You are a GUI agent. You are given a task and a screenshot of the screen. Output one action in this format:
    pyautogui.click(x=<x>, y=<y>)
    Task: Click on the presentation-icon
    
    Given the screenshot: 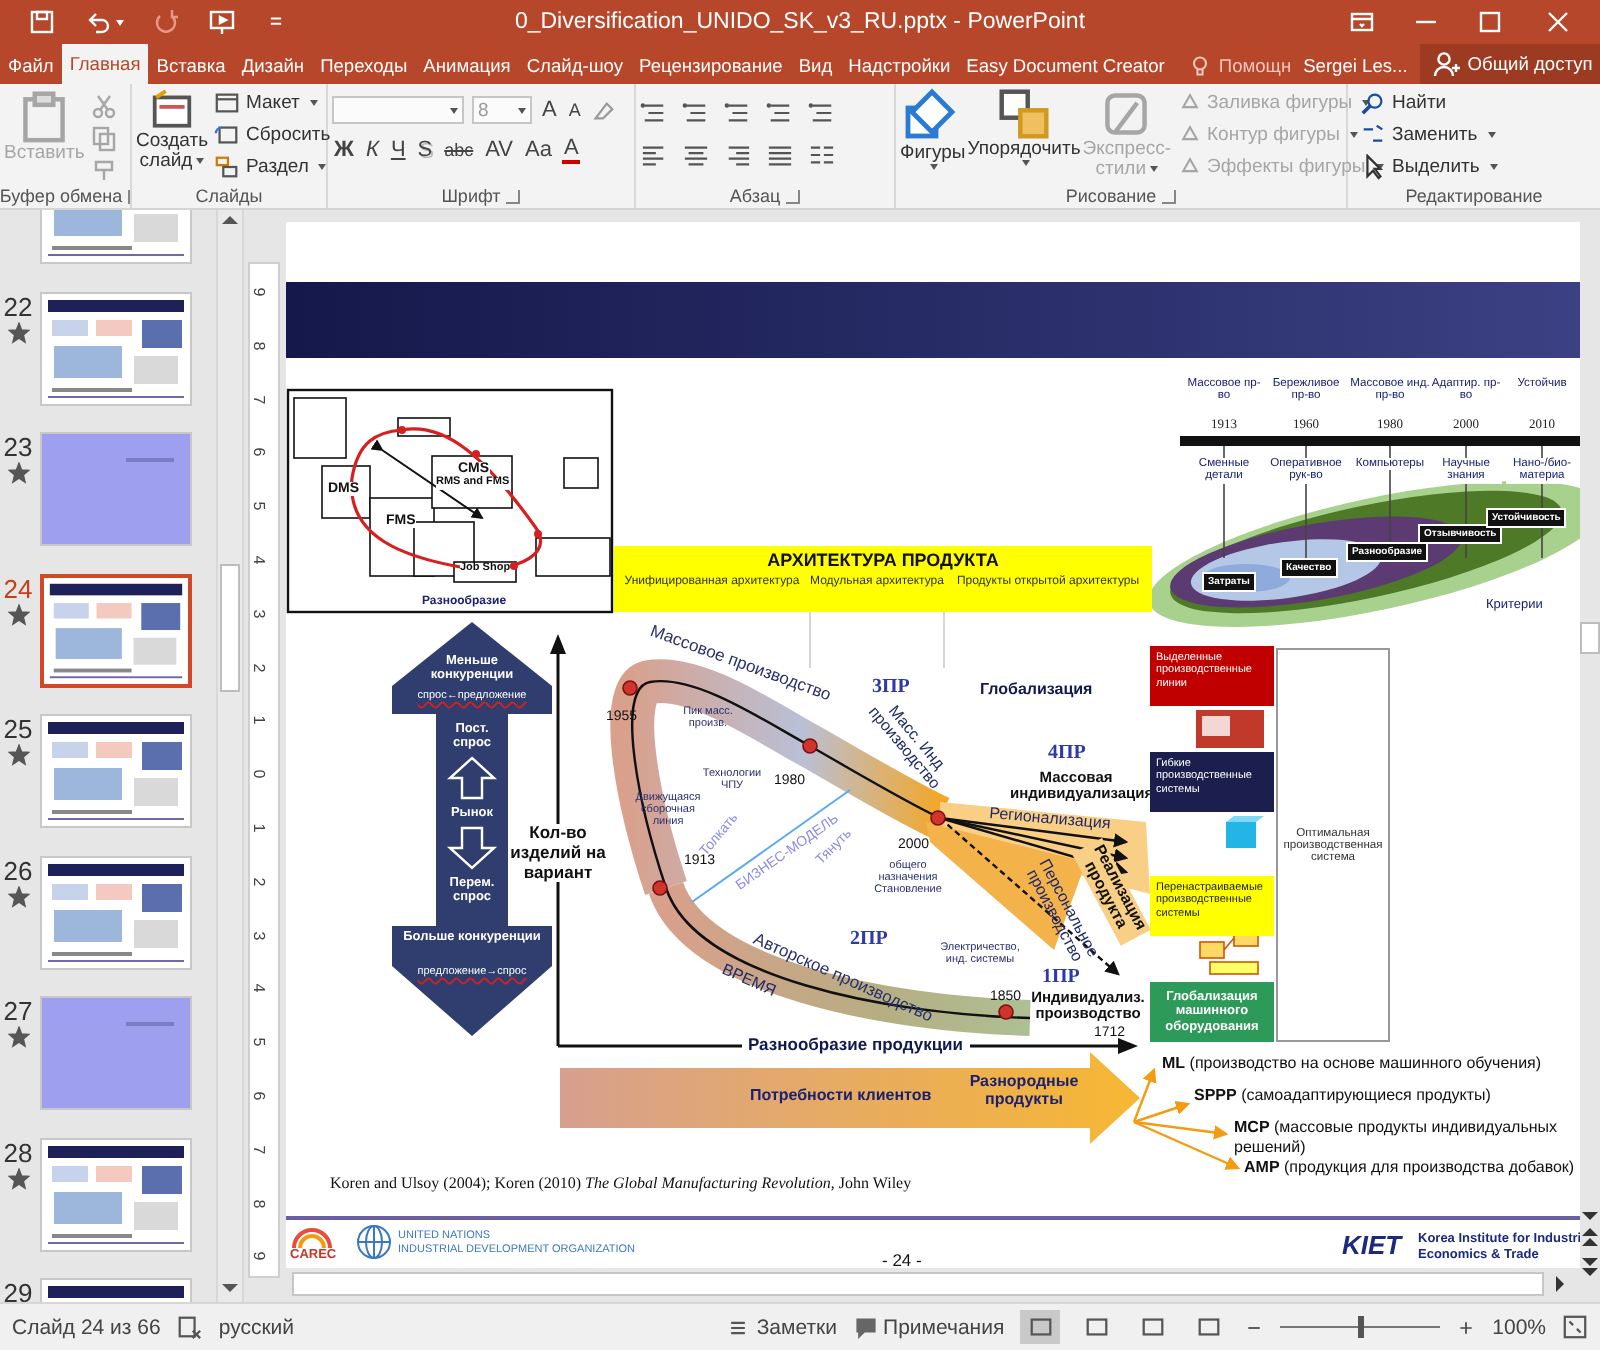 What is the action you would take?
    pyautogui.click(x=1208, y=1327)
    